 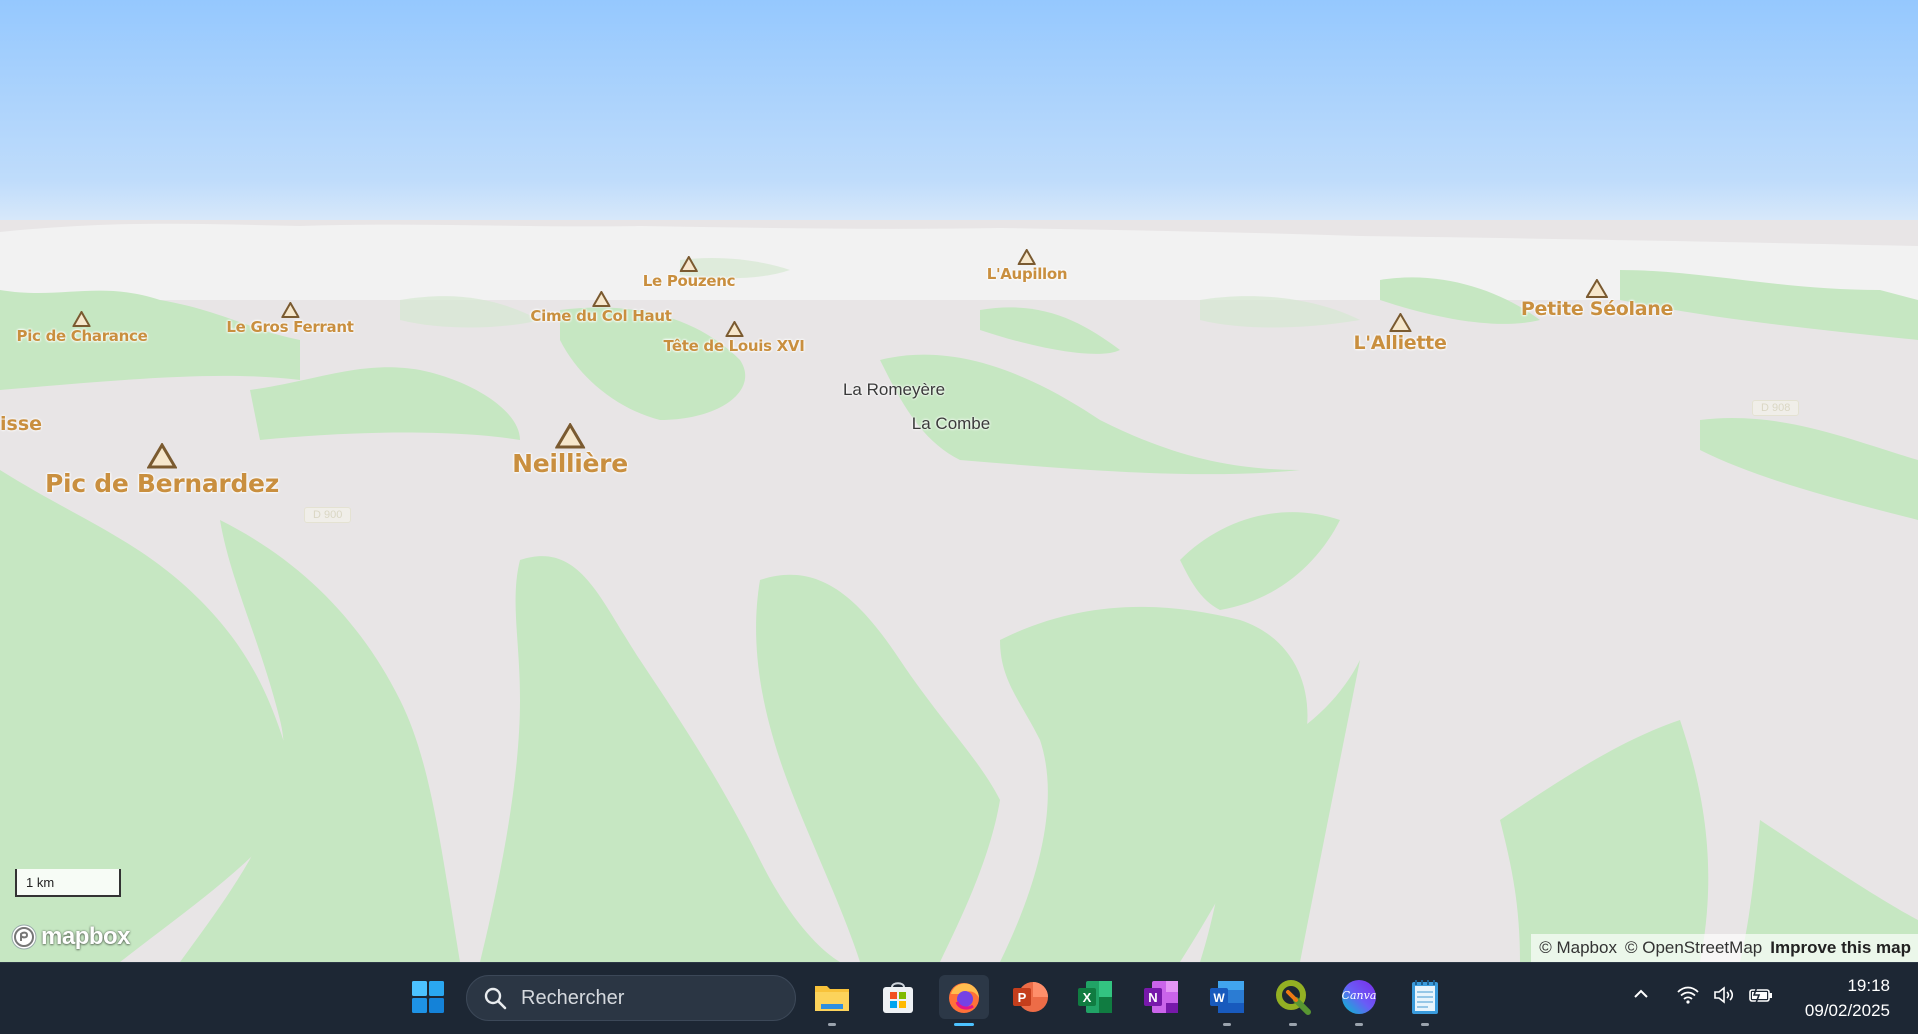 What do you see at coordinates (601, 316) in the screenshot?
I see `peak-label: Cime du Col Haut` at bounding box center [601, 316].